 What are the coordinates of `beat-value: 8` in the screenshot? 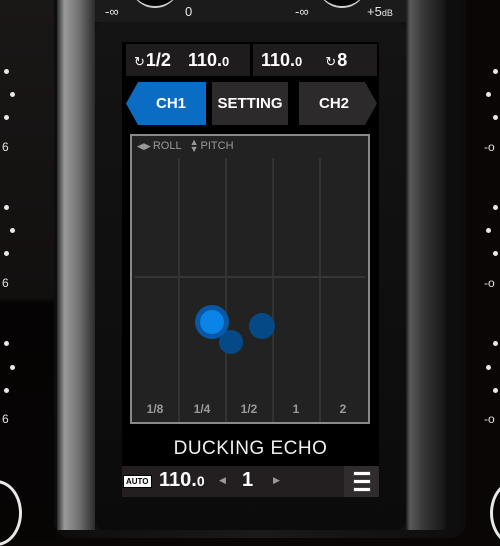 It's located at (342, 60).